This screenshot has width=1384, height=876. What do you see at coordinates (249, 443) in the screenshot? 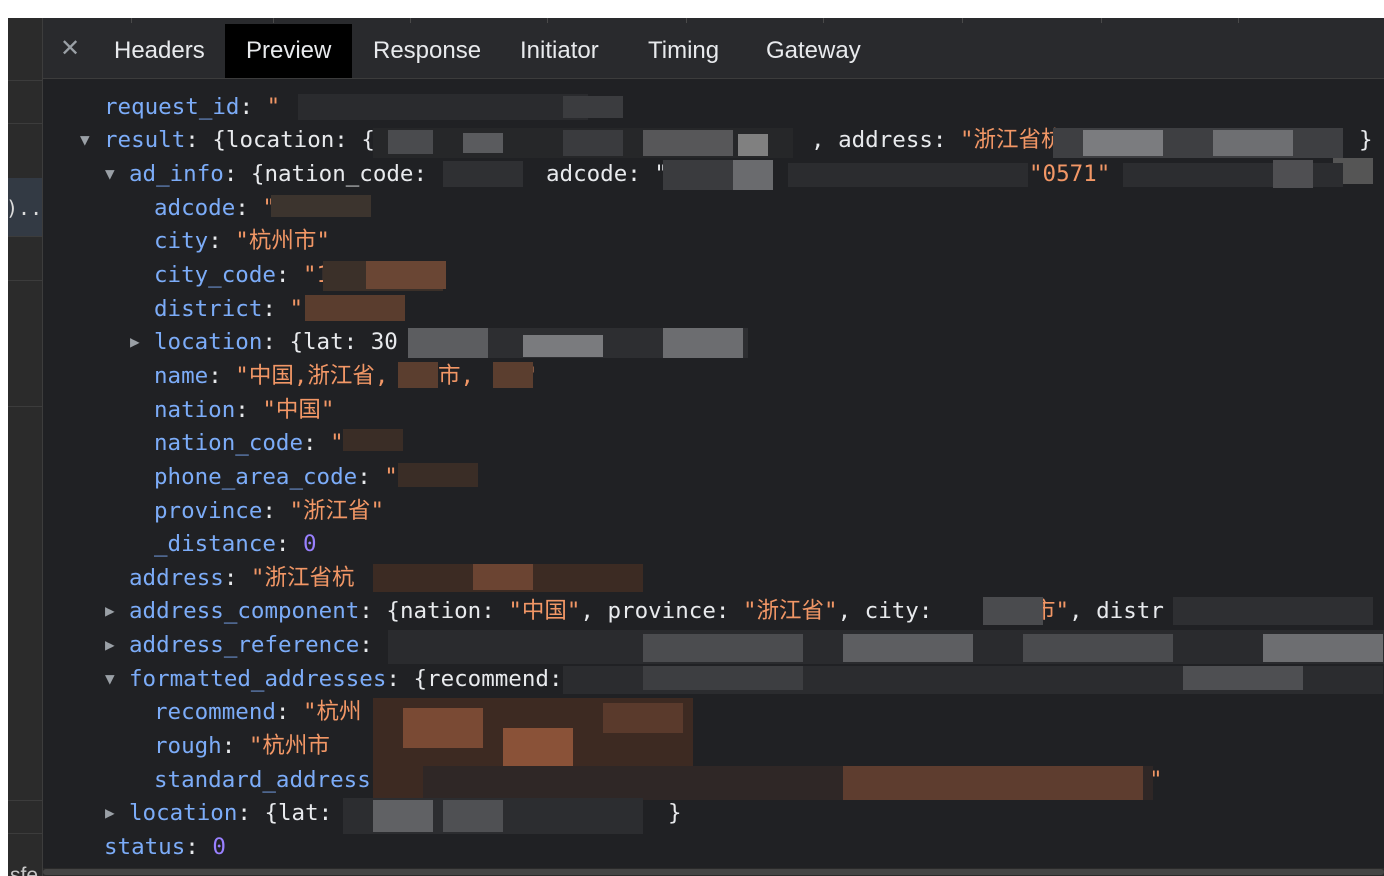
I see `tree-row-nation-code: nation_code: "` at bounding box center [249, 443].